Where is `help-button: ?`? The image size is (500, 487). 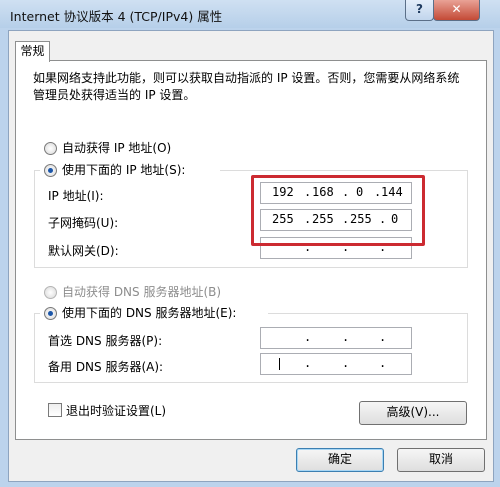
help-button: ? is located at coordinates (419, 10).